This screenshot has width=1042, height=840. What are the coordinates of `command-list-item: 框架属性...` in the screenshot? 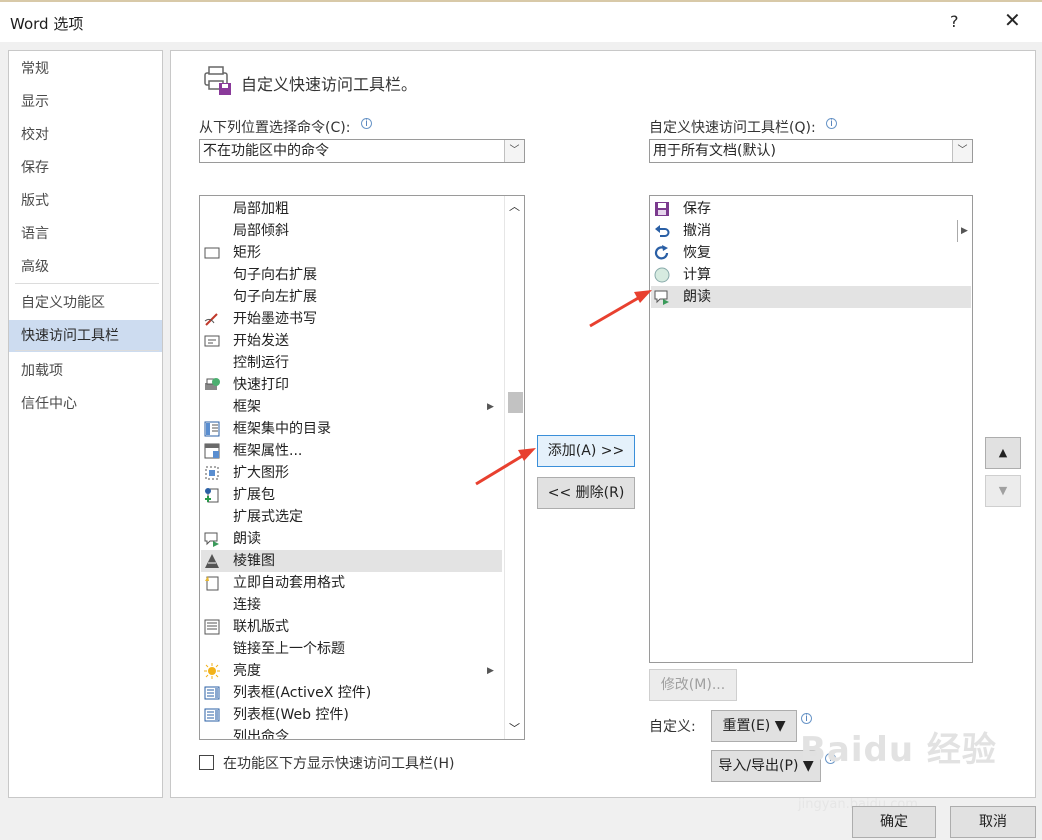 It's located at (351, 451).